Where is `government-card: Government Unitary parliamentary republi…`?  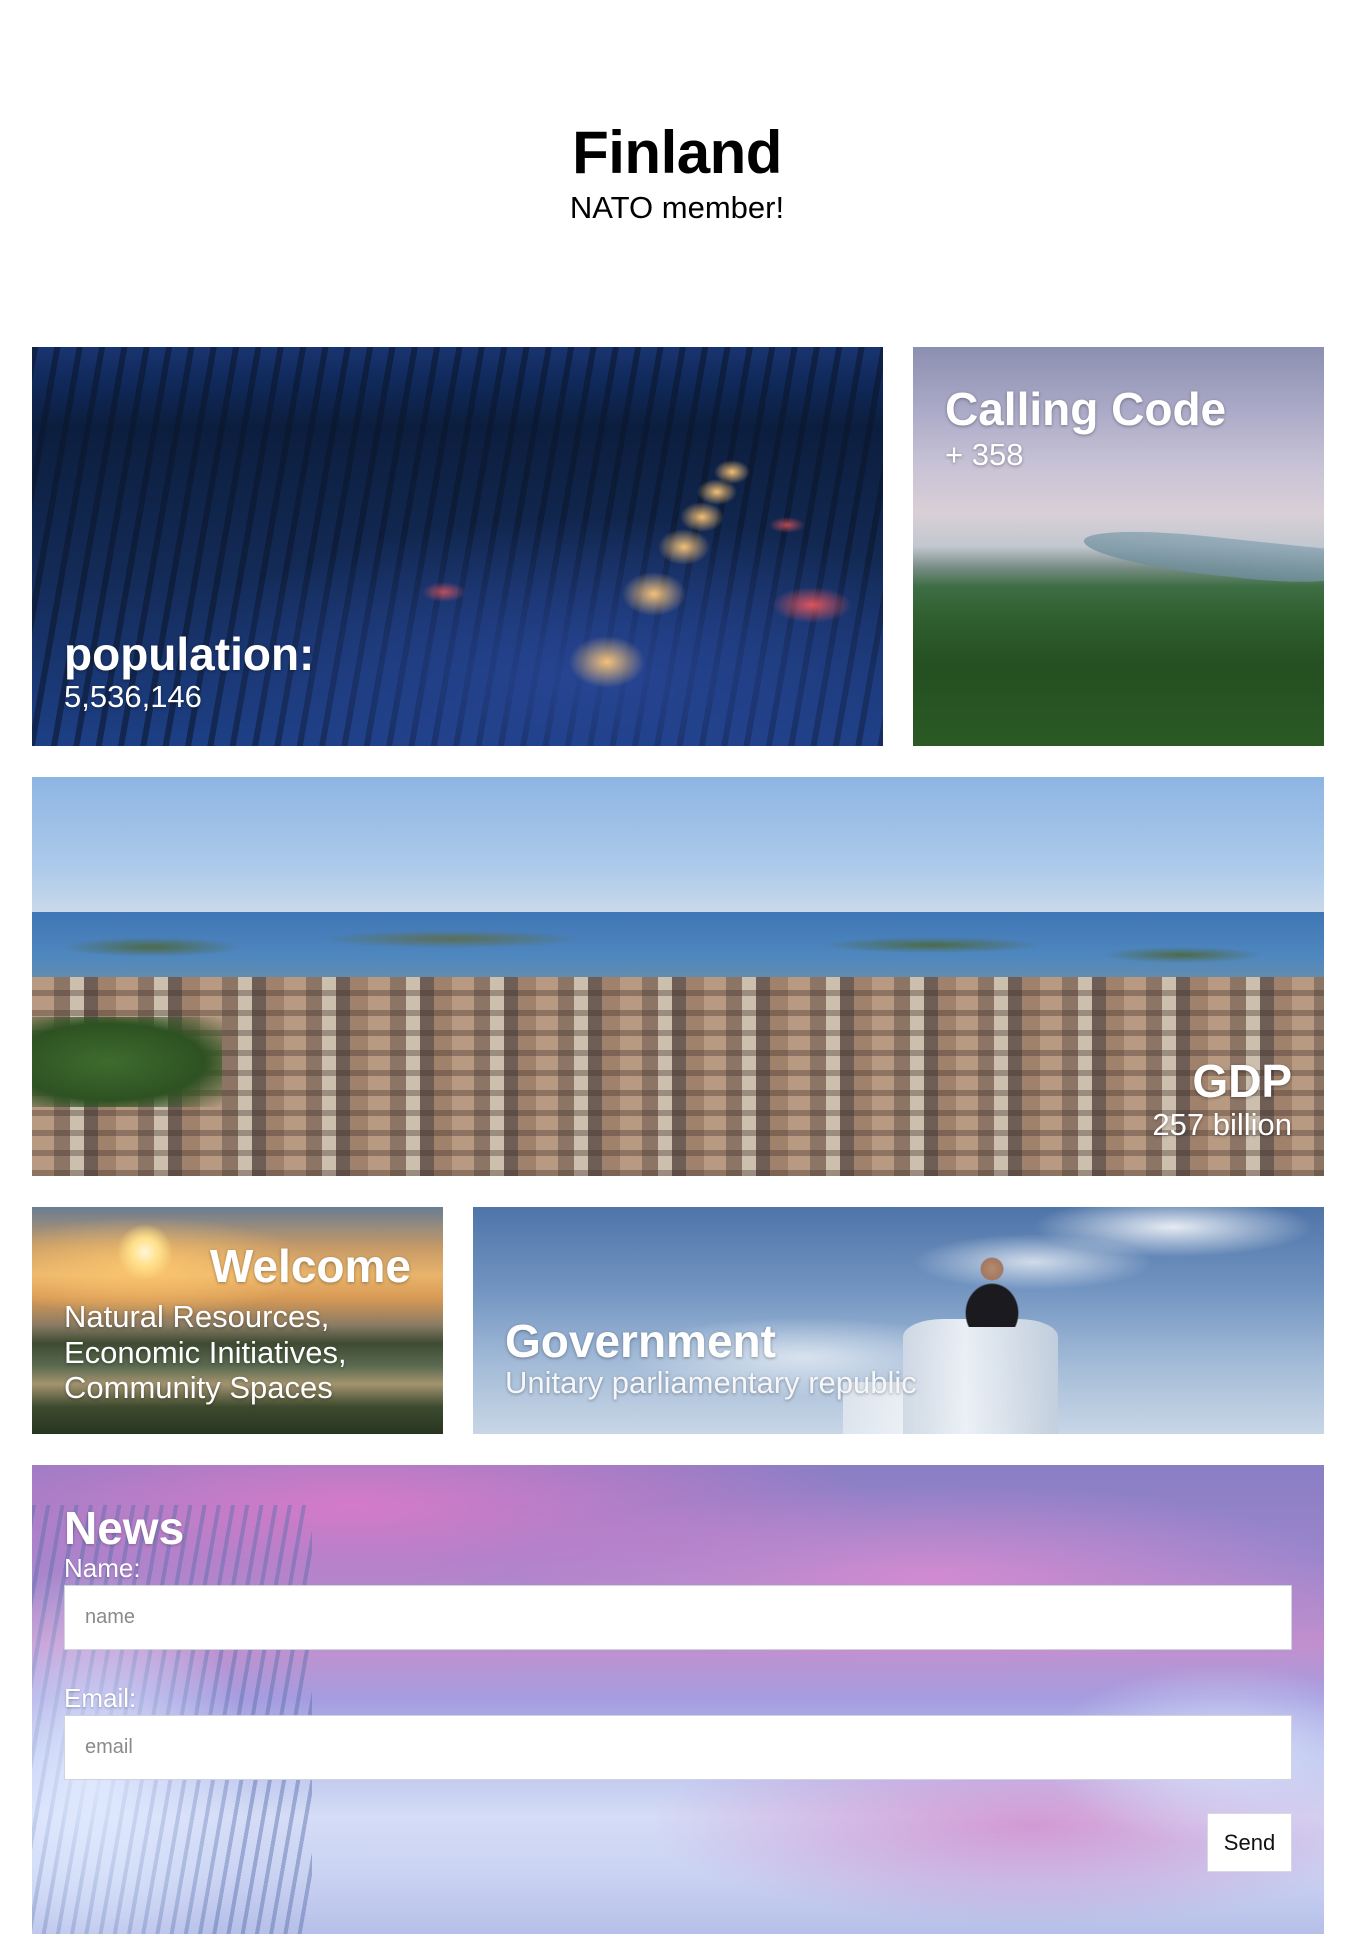 government-card: Government Unitary parliamentary republi… is located at coordinates (898, 1320).